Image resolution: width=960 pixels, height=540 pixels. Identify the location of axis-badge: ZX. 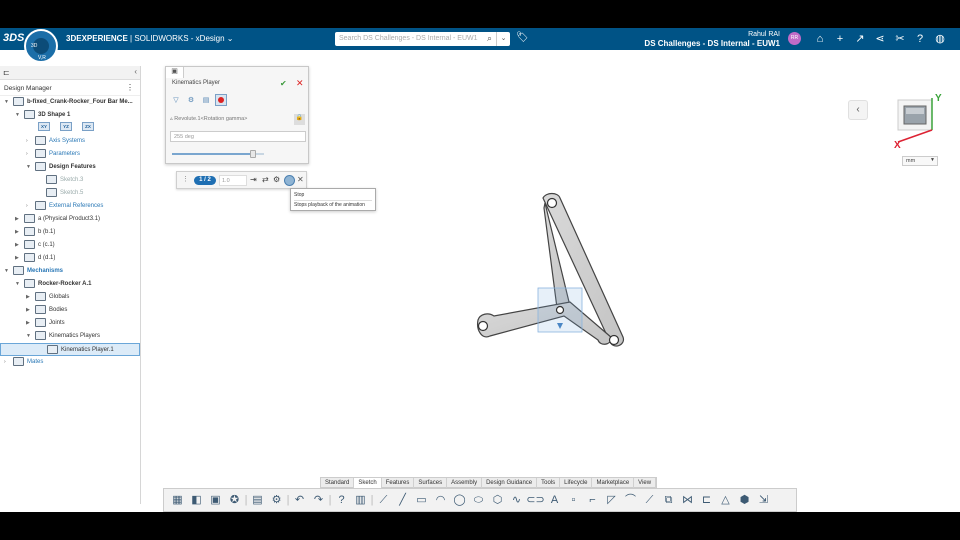
(88, 126).